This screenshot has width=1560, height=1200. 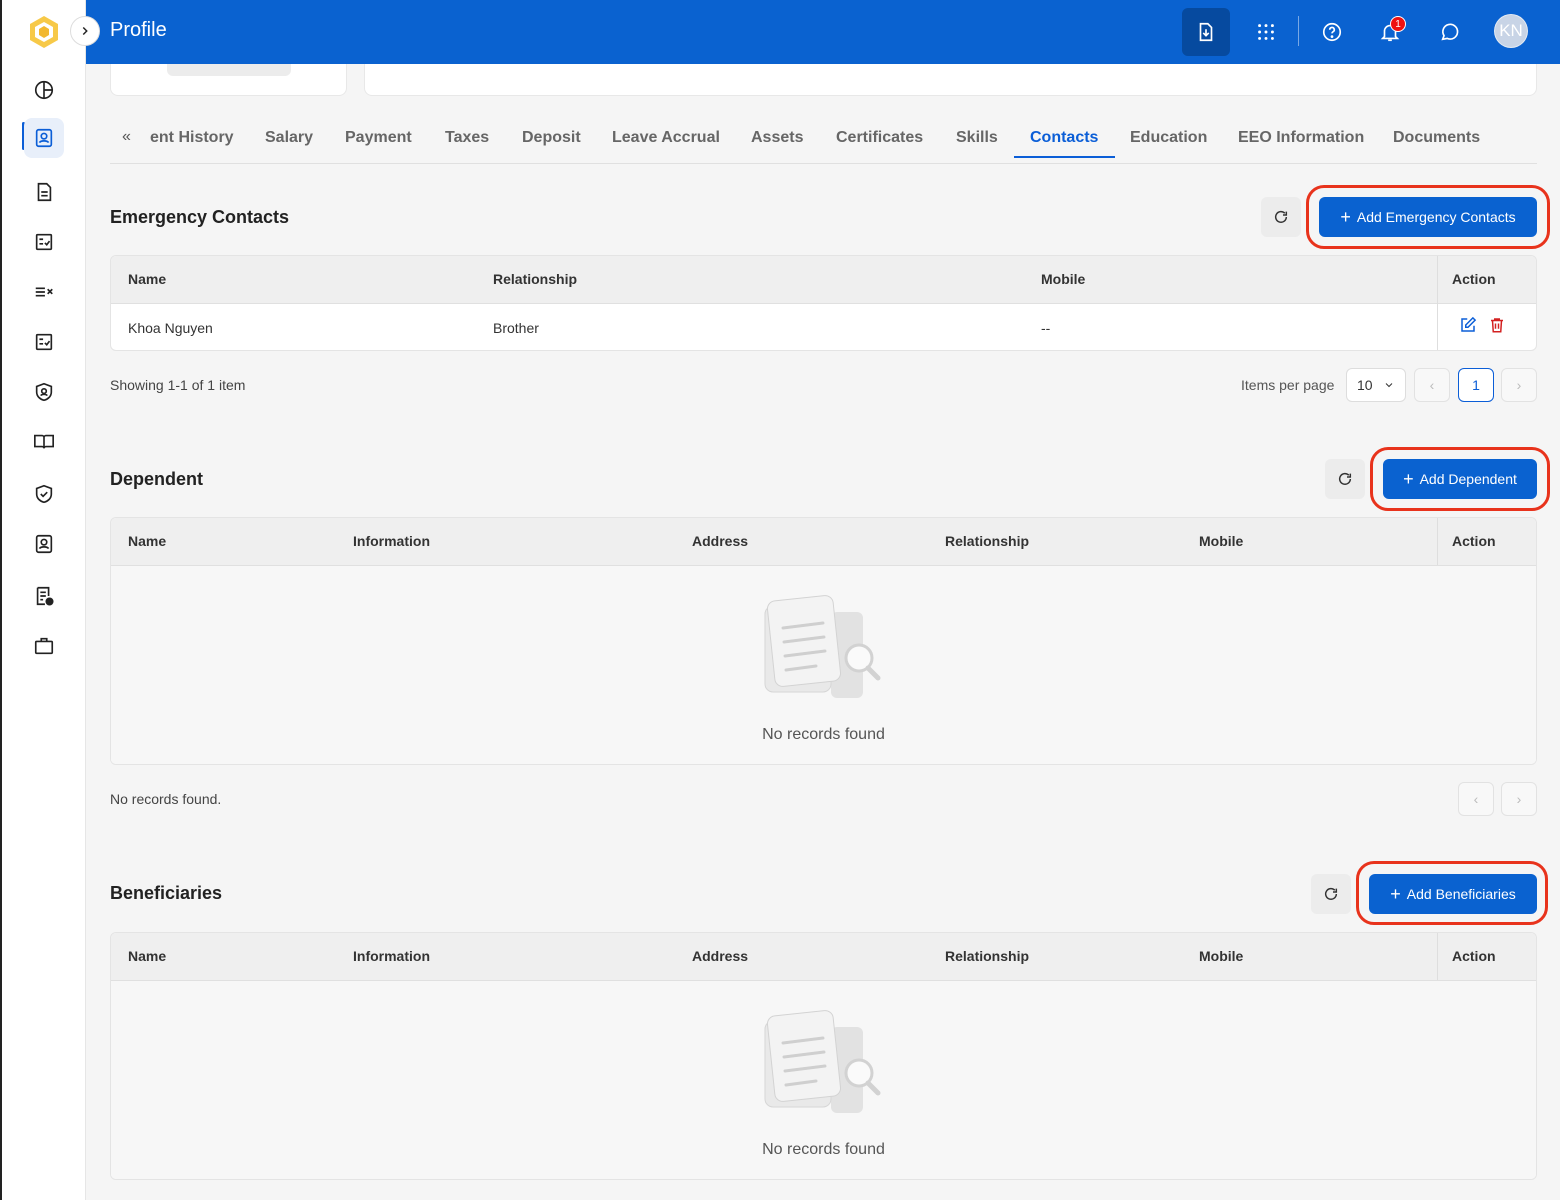 What do you see at coordinates (170, 328) in the screenshot?
I see `contact-name-cell: Khoa Nguyen` at bounding box center [170, 328].